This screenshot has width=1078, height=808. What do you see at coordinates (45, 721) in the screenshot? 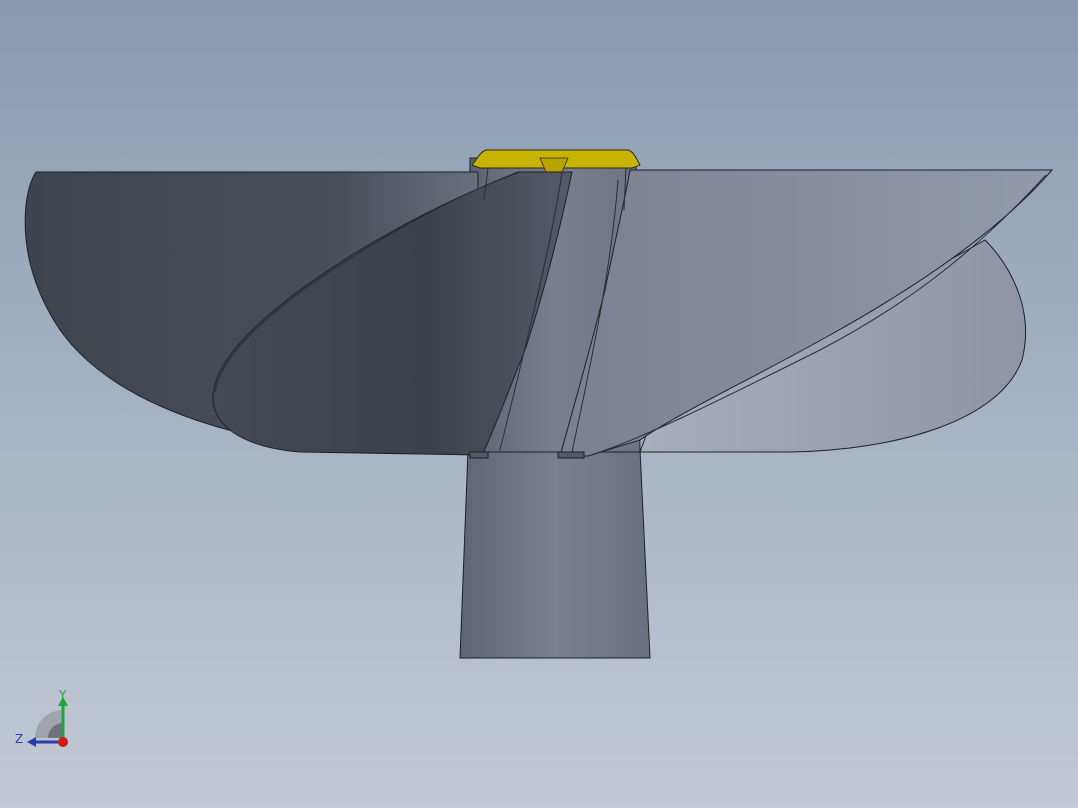
I see `view-orientation-triad: Y Z` at bounding box center [45, 721].